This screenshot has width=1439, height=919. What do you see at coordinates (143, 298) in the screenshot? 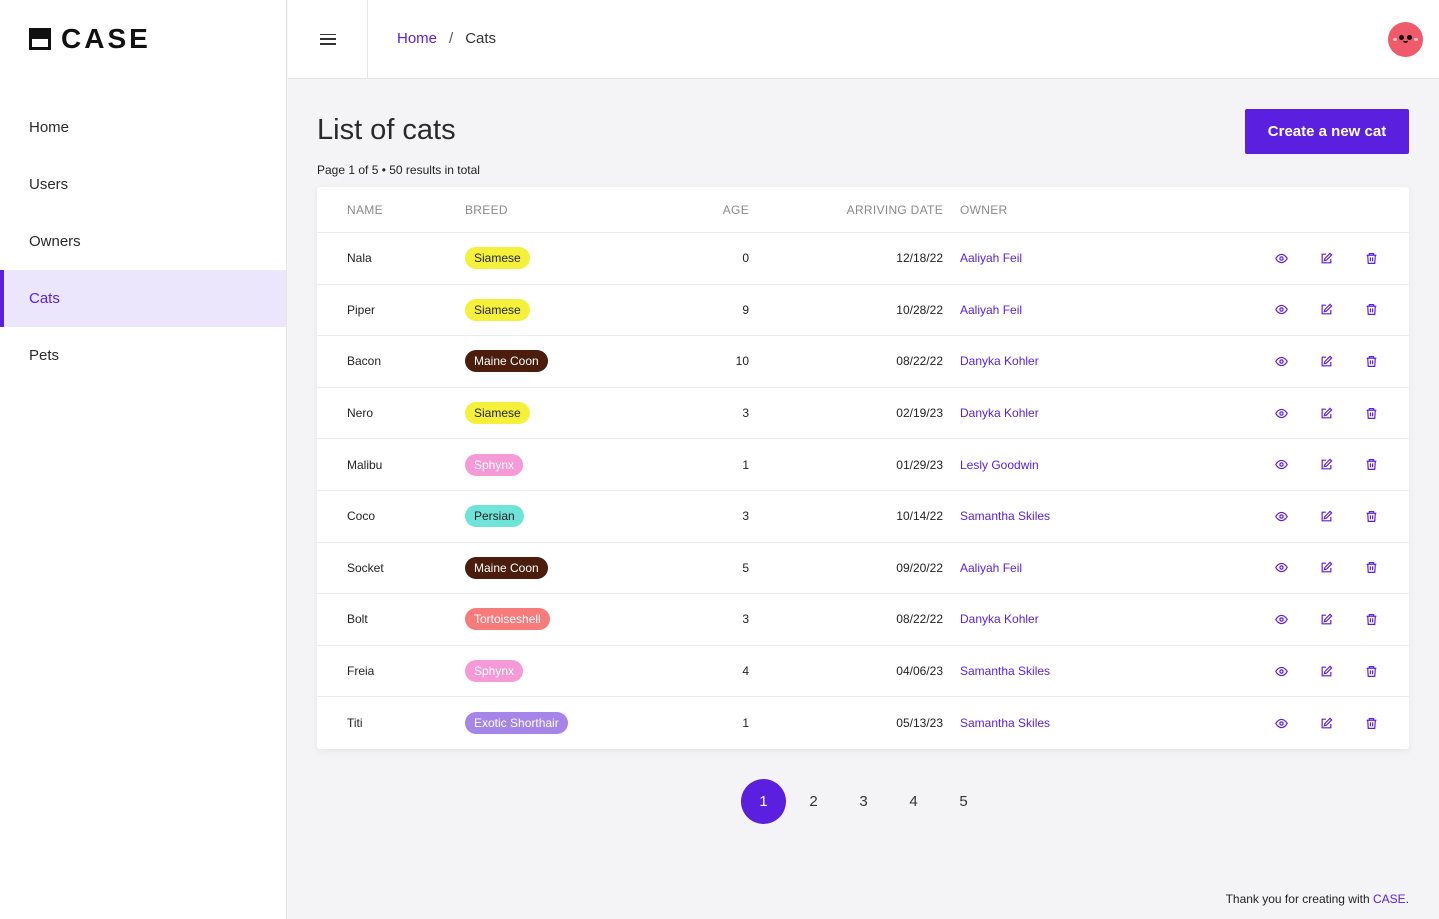
I see `sidebar-item-cats: Cats` at bounding box center [143, 298].